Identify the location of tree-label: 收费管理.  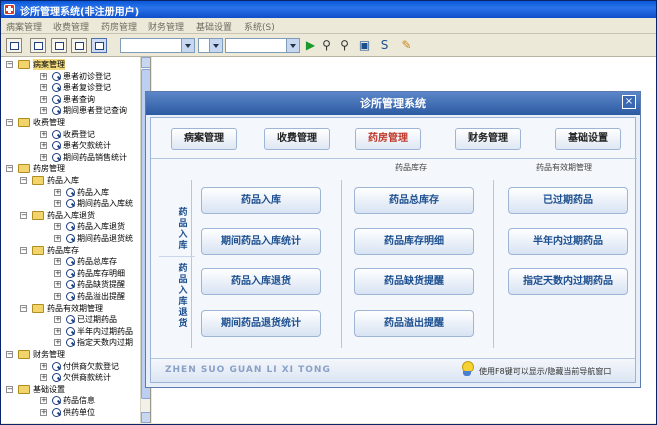
(49, 122).